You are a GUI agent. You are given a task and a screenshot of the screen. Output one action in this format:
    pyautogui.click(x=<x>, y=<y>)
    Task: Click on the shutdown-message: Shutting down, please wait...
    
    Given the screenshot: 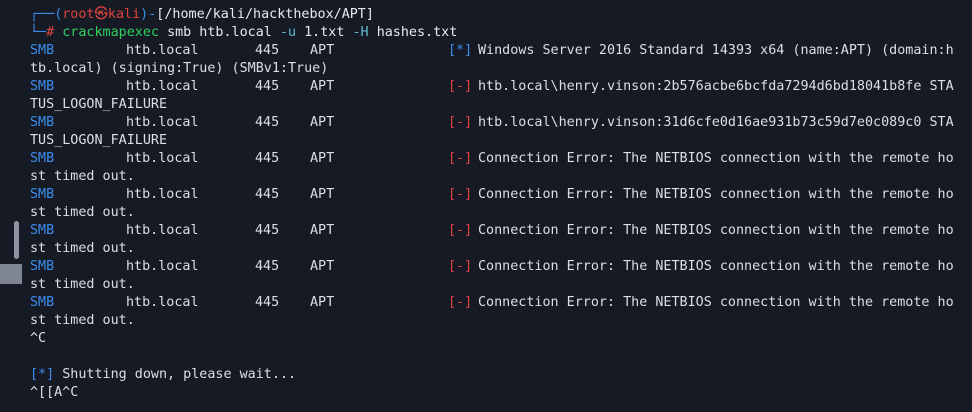 What is the action you would take?
    pyautogui.click(x=179, y=374)
    